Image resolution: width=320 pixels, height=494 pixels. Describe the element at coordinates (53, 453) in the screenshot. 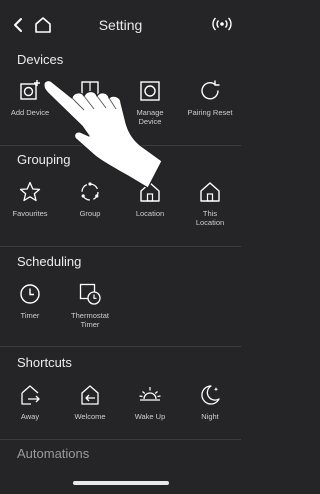

I see `automations-heading: Automations` at that location.